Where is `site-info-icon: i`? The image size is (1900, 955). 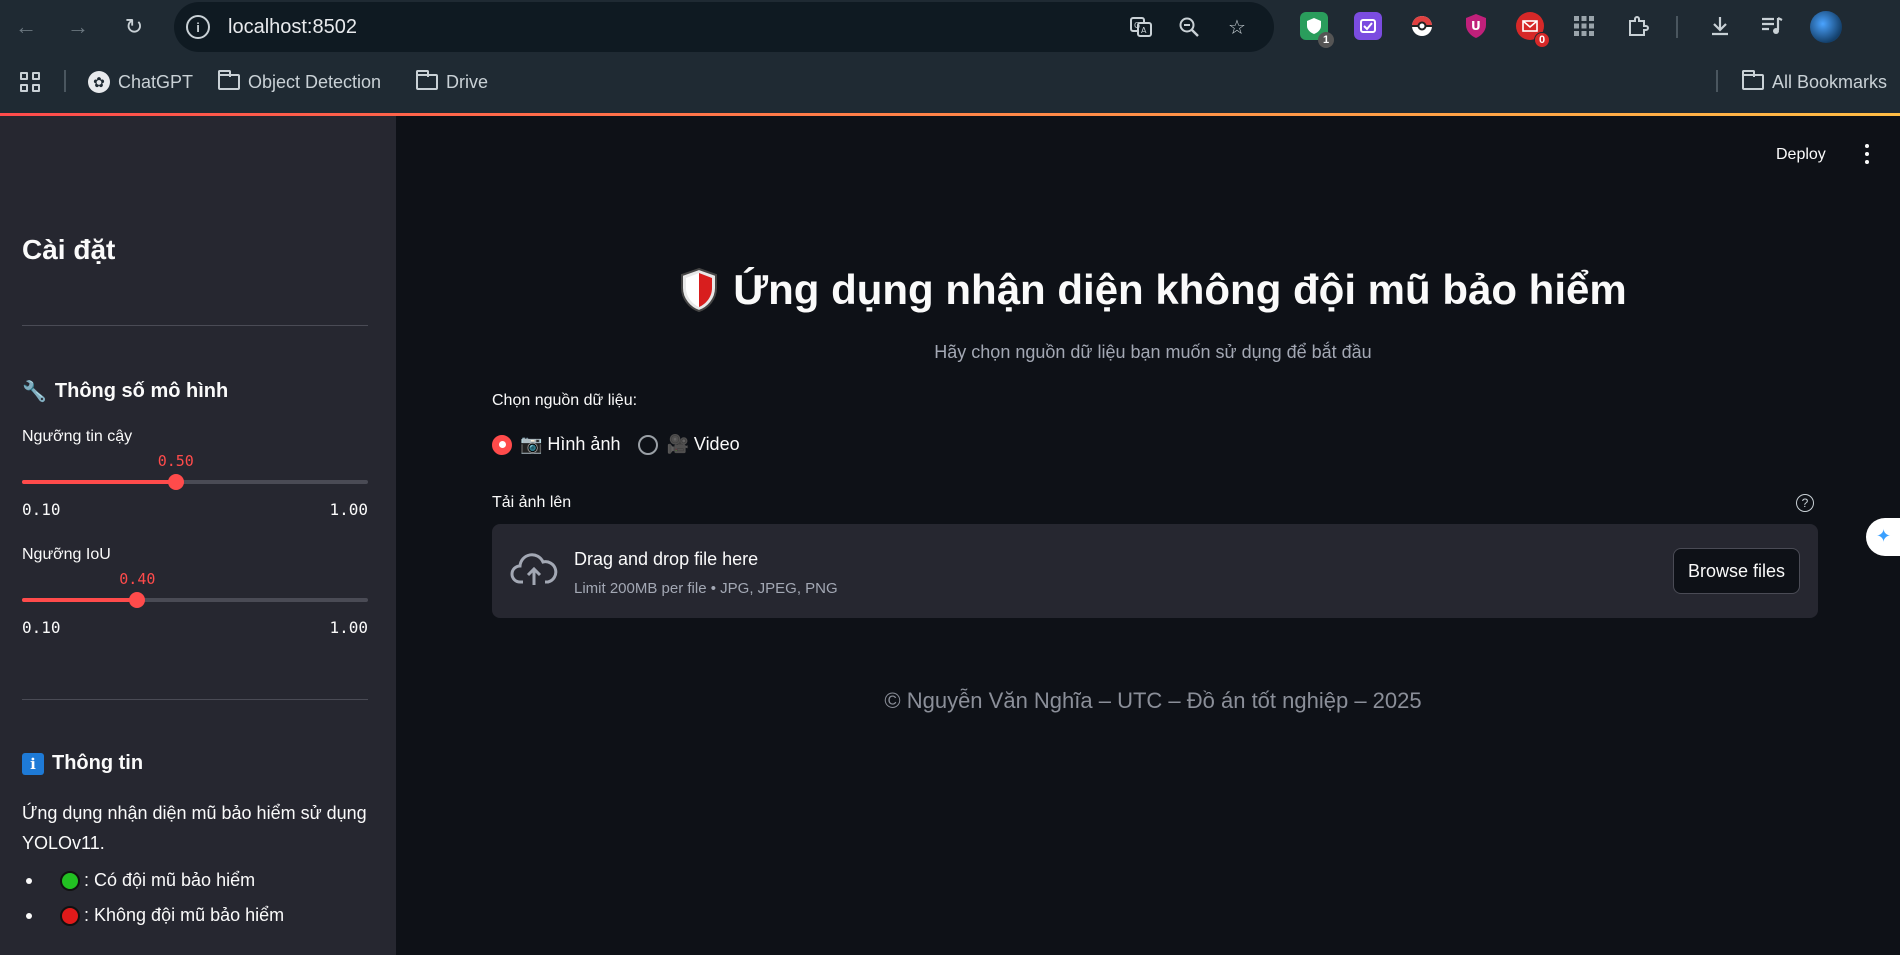 site-info-icon: i is located at coordinates (198, 27).